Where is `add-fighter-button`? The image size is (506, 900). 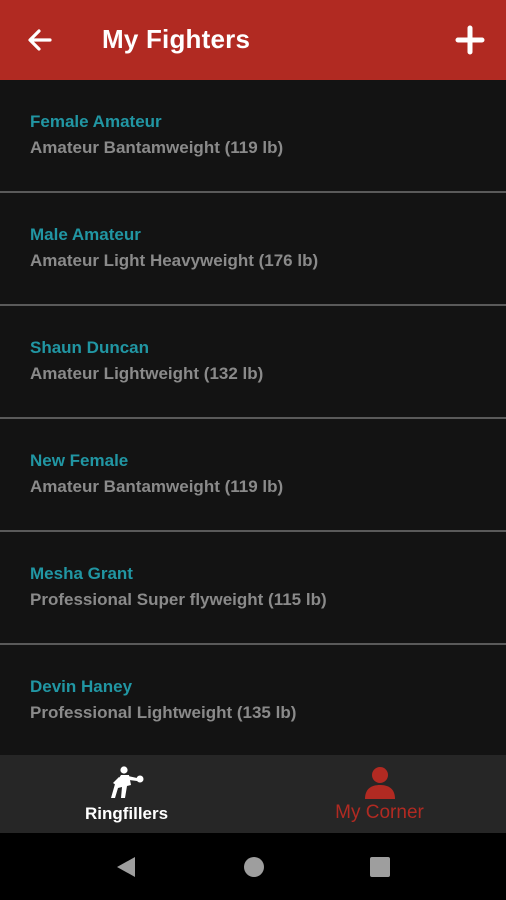 add-fighter-button is located at coordinates (470, 40).